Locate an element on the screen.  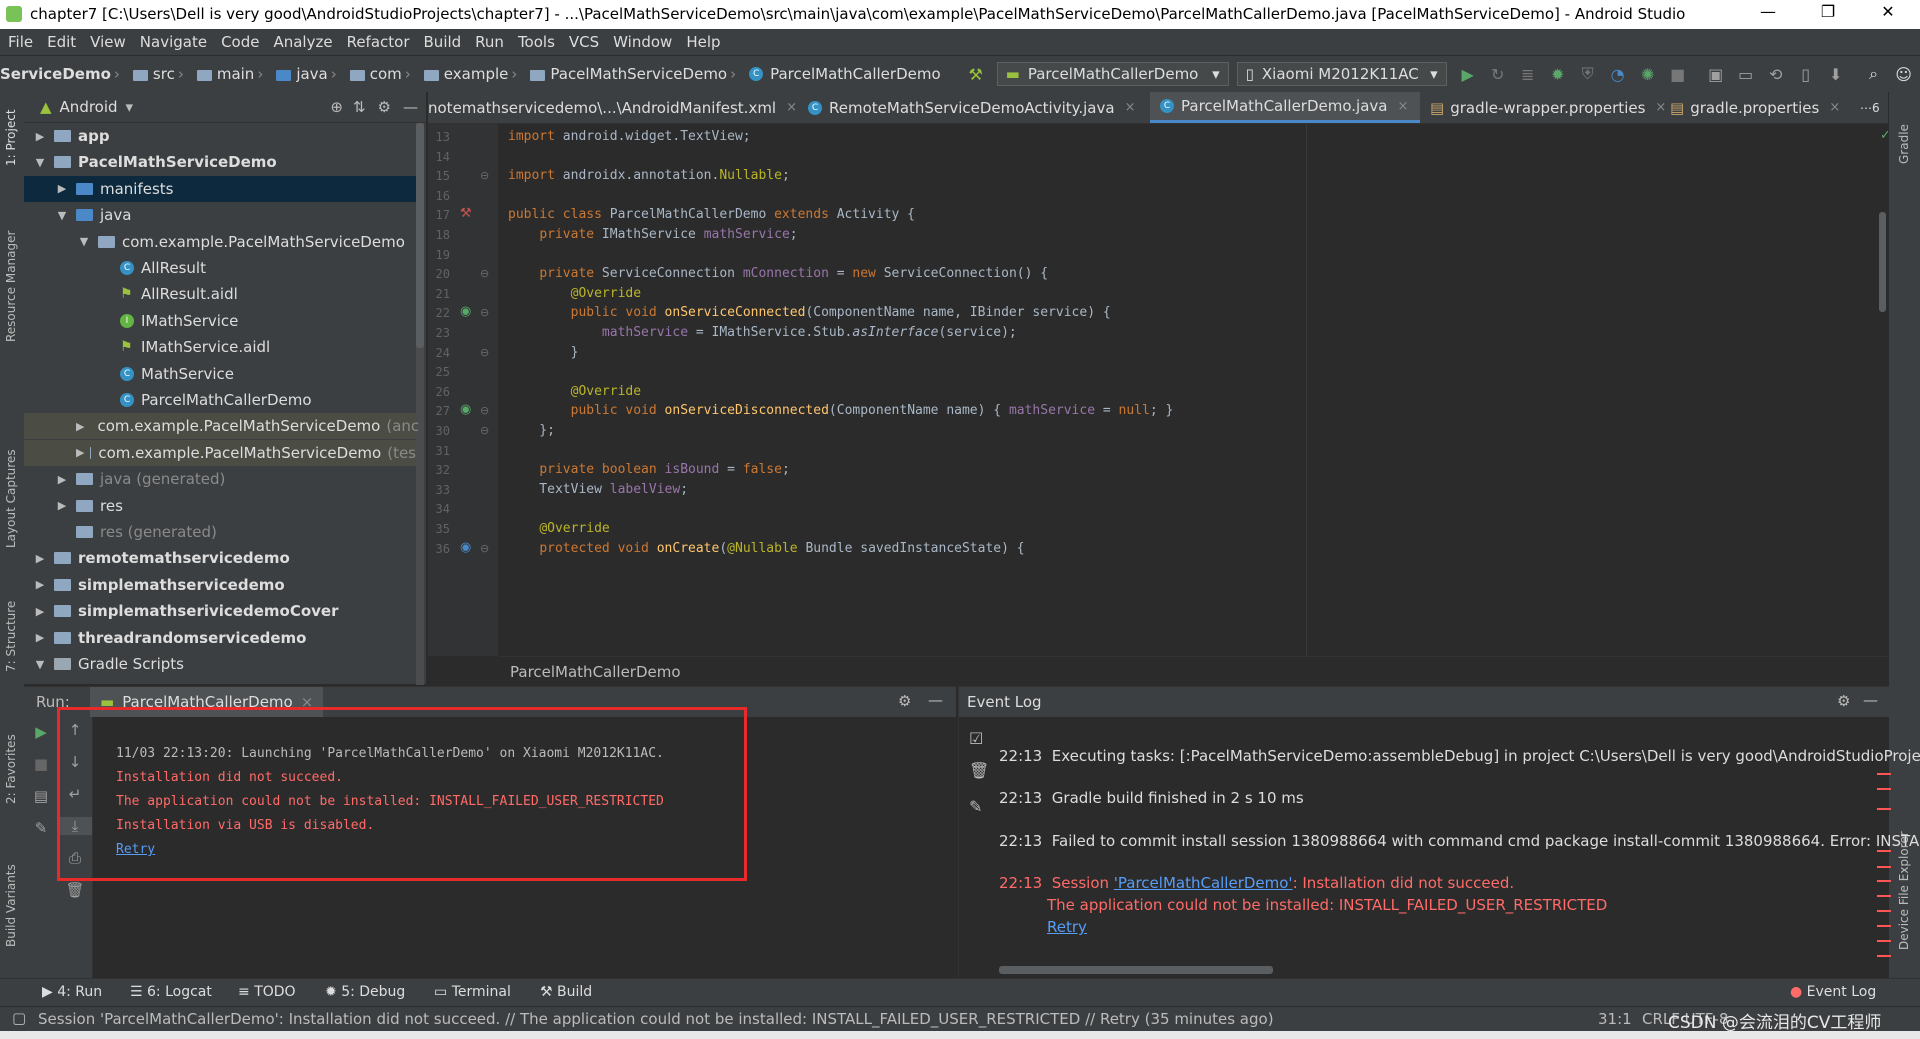
device-select: ▯ Xiaomi M2012K11AC ▾ is located at coordinates (1341, 74).